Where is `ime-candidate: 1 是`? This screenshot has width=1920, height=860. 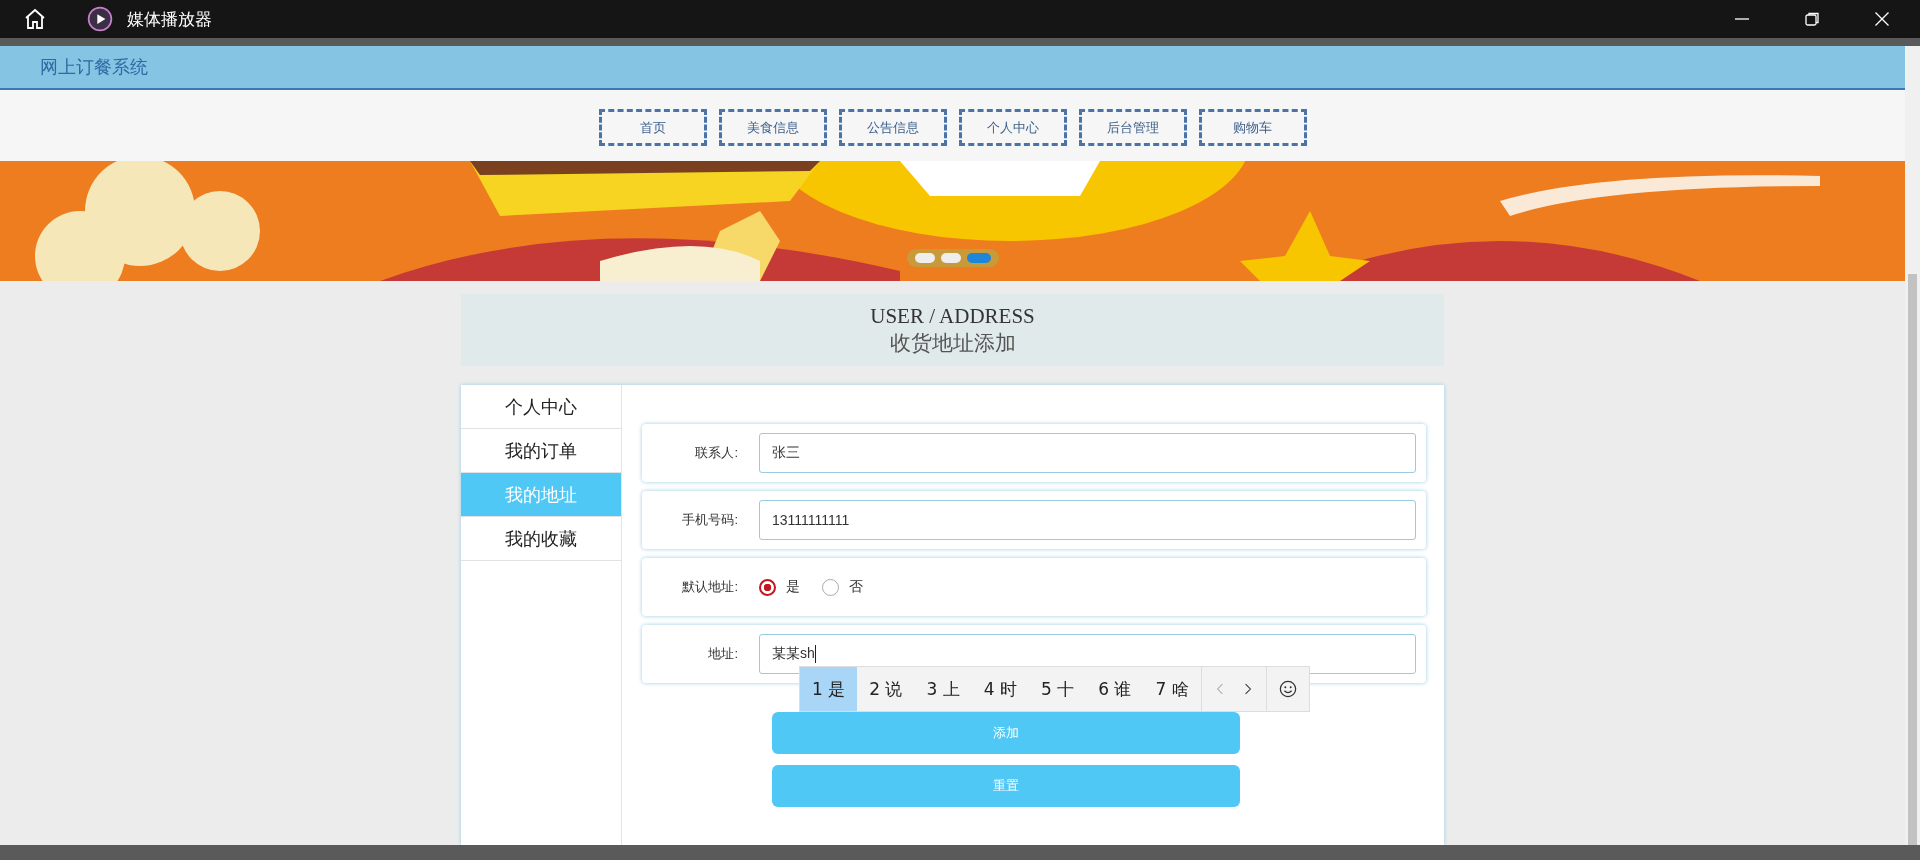
ime-candidate: 1 是 is located at coordinates (829, 689).